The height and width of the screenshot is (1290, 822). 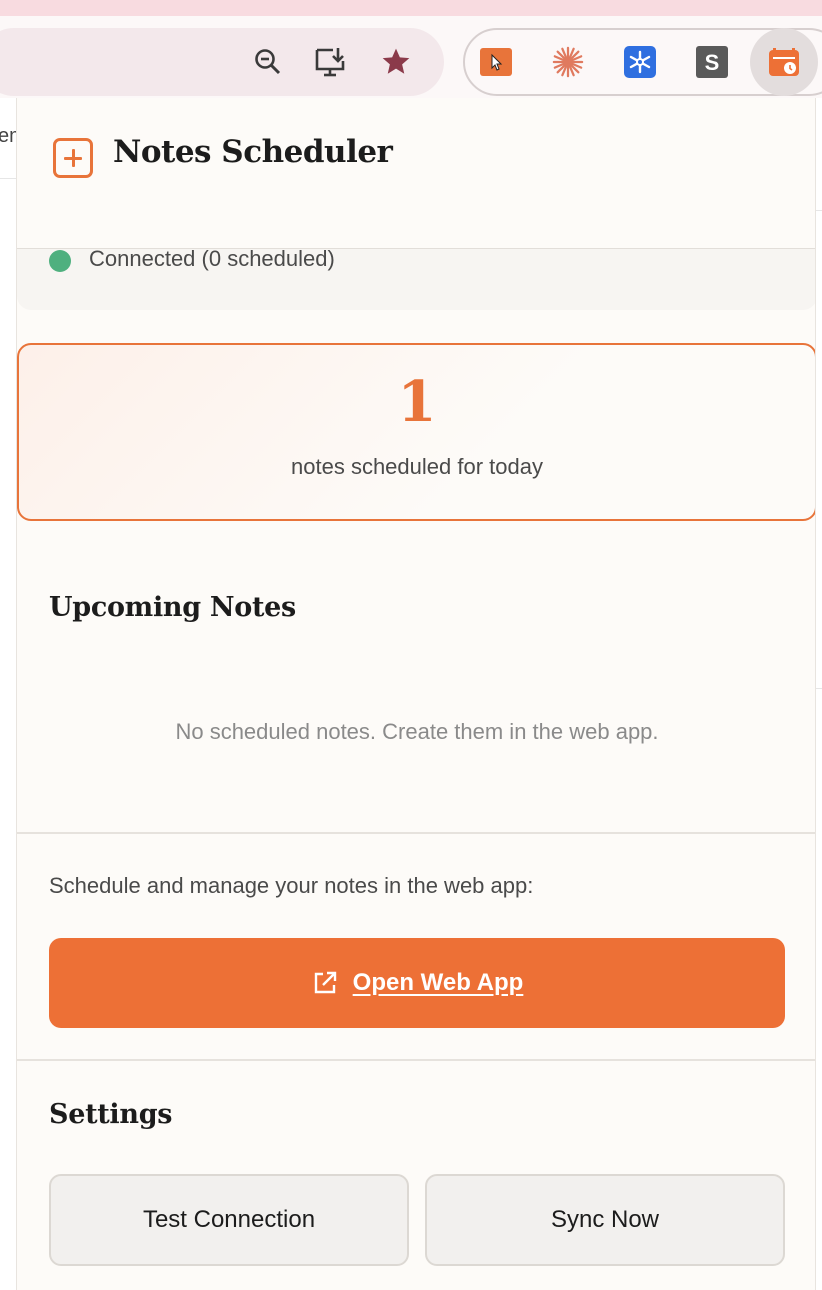 What do you see at coordinates (268, 62) in the screenshot?
I see `zoom-out-icon` at bounding box center [268, 62].